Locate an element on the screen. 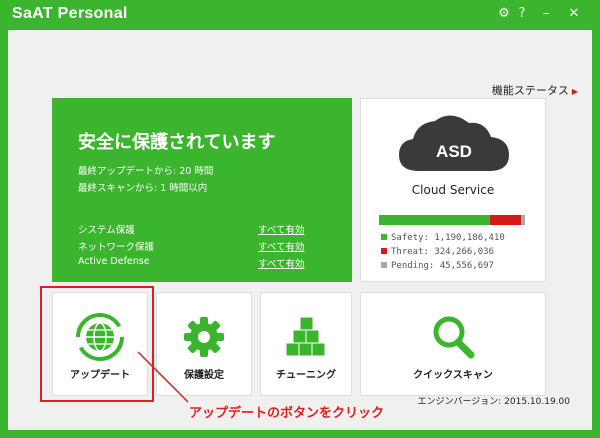 The image size is (600, 438). settings-gear-icon: ⚙ is located at coordinates (504, 14).